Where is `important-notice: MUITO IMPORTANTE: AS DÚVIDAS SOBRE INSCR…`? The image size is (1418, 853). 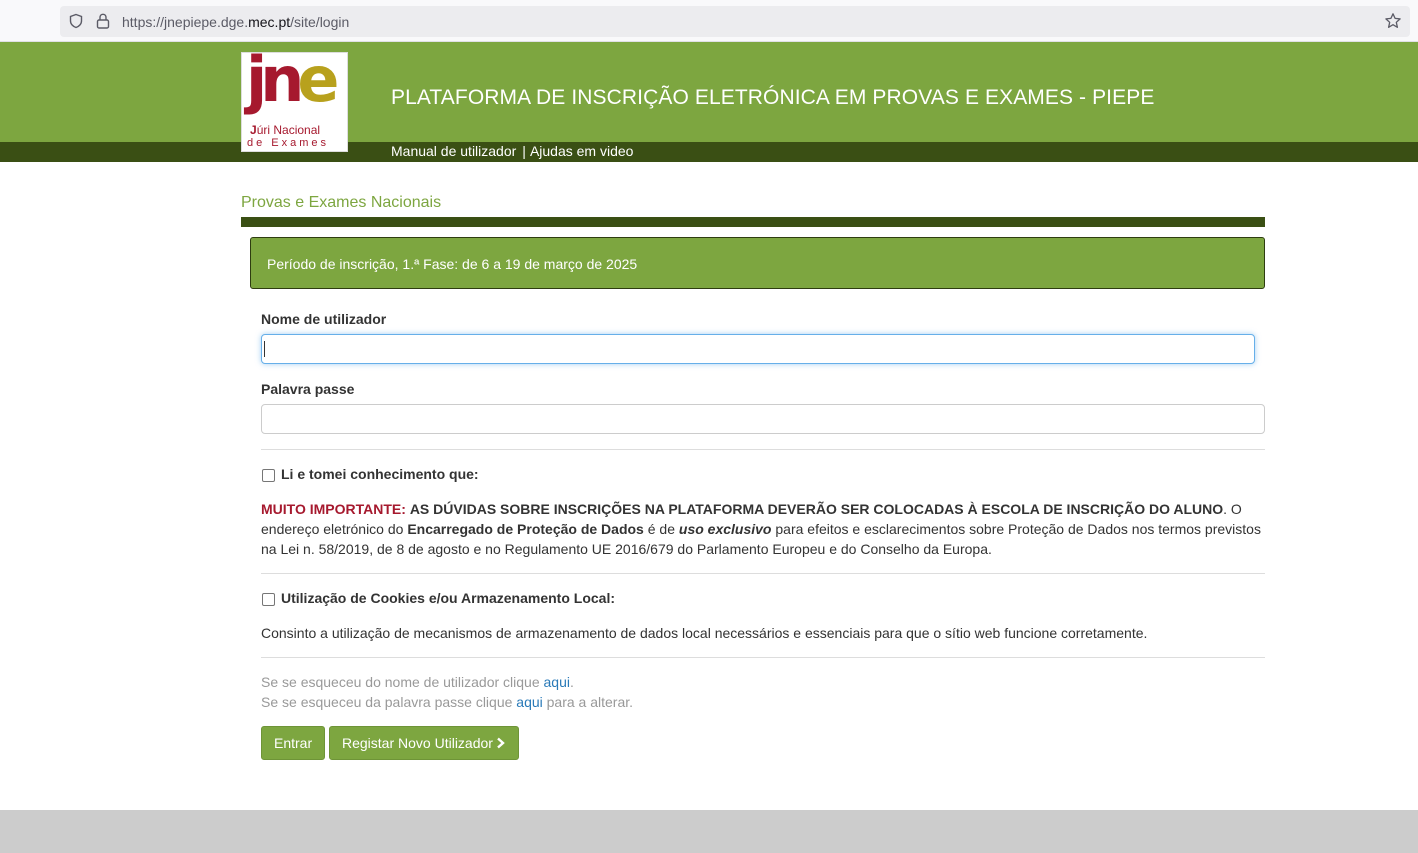
important-notice: MUITO IMPORTANTE: AS DÚVIDAS SOBRE INSCR… is located at coordinates (766, 529).